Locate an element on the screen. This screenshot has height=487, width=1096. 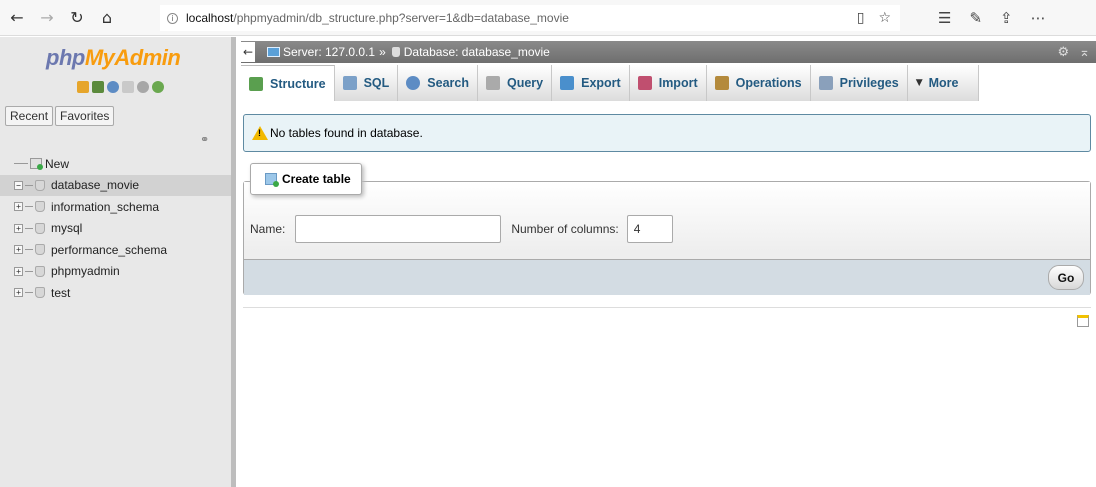
divider is located at coordinates (667, 307).